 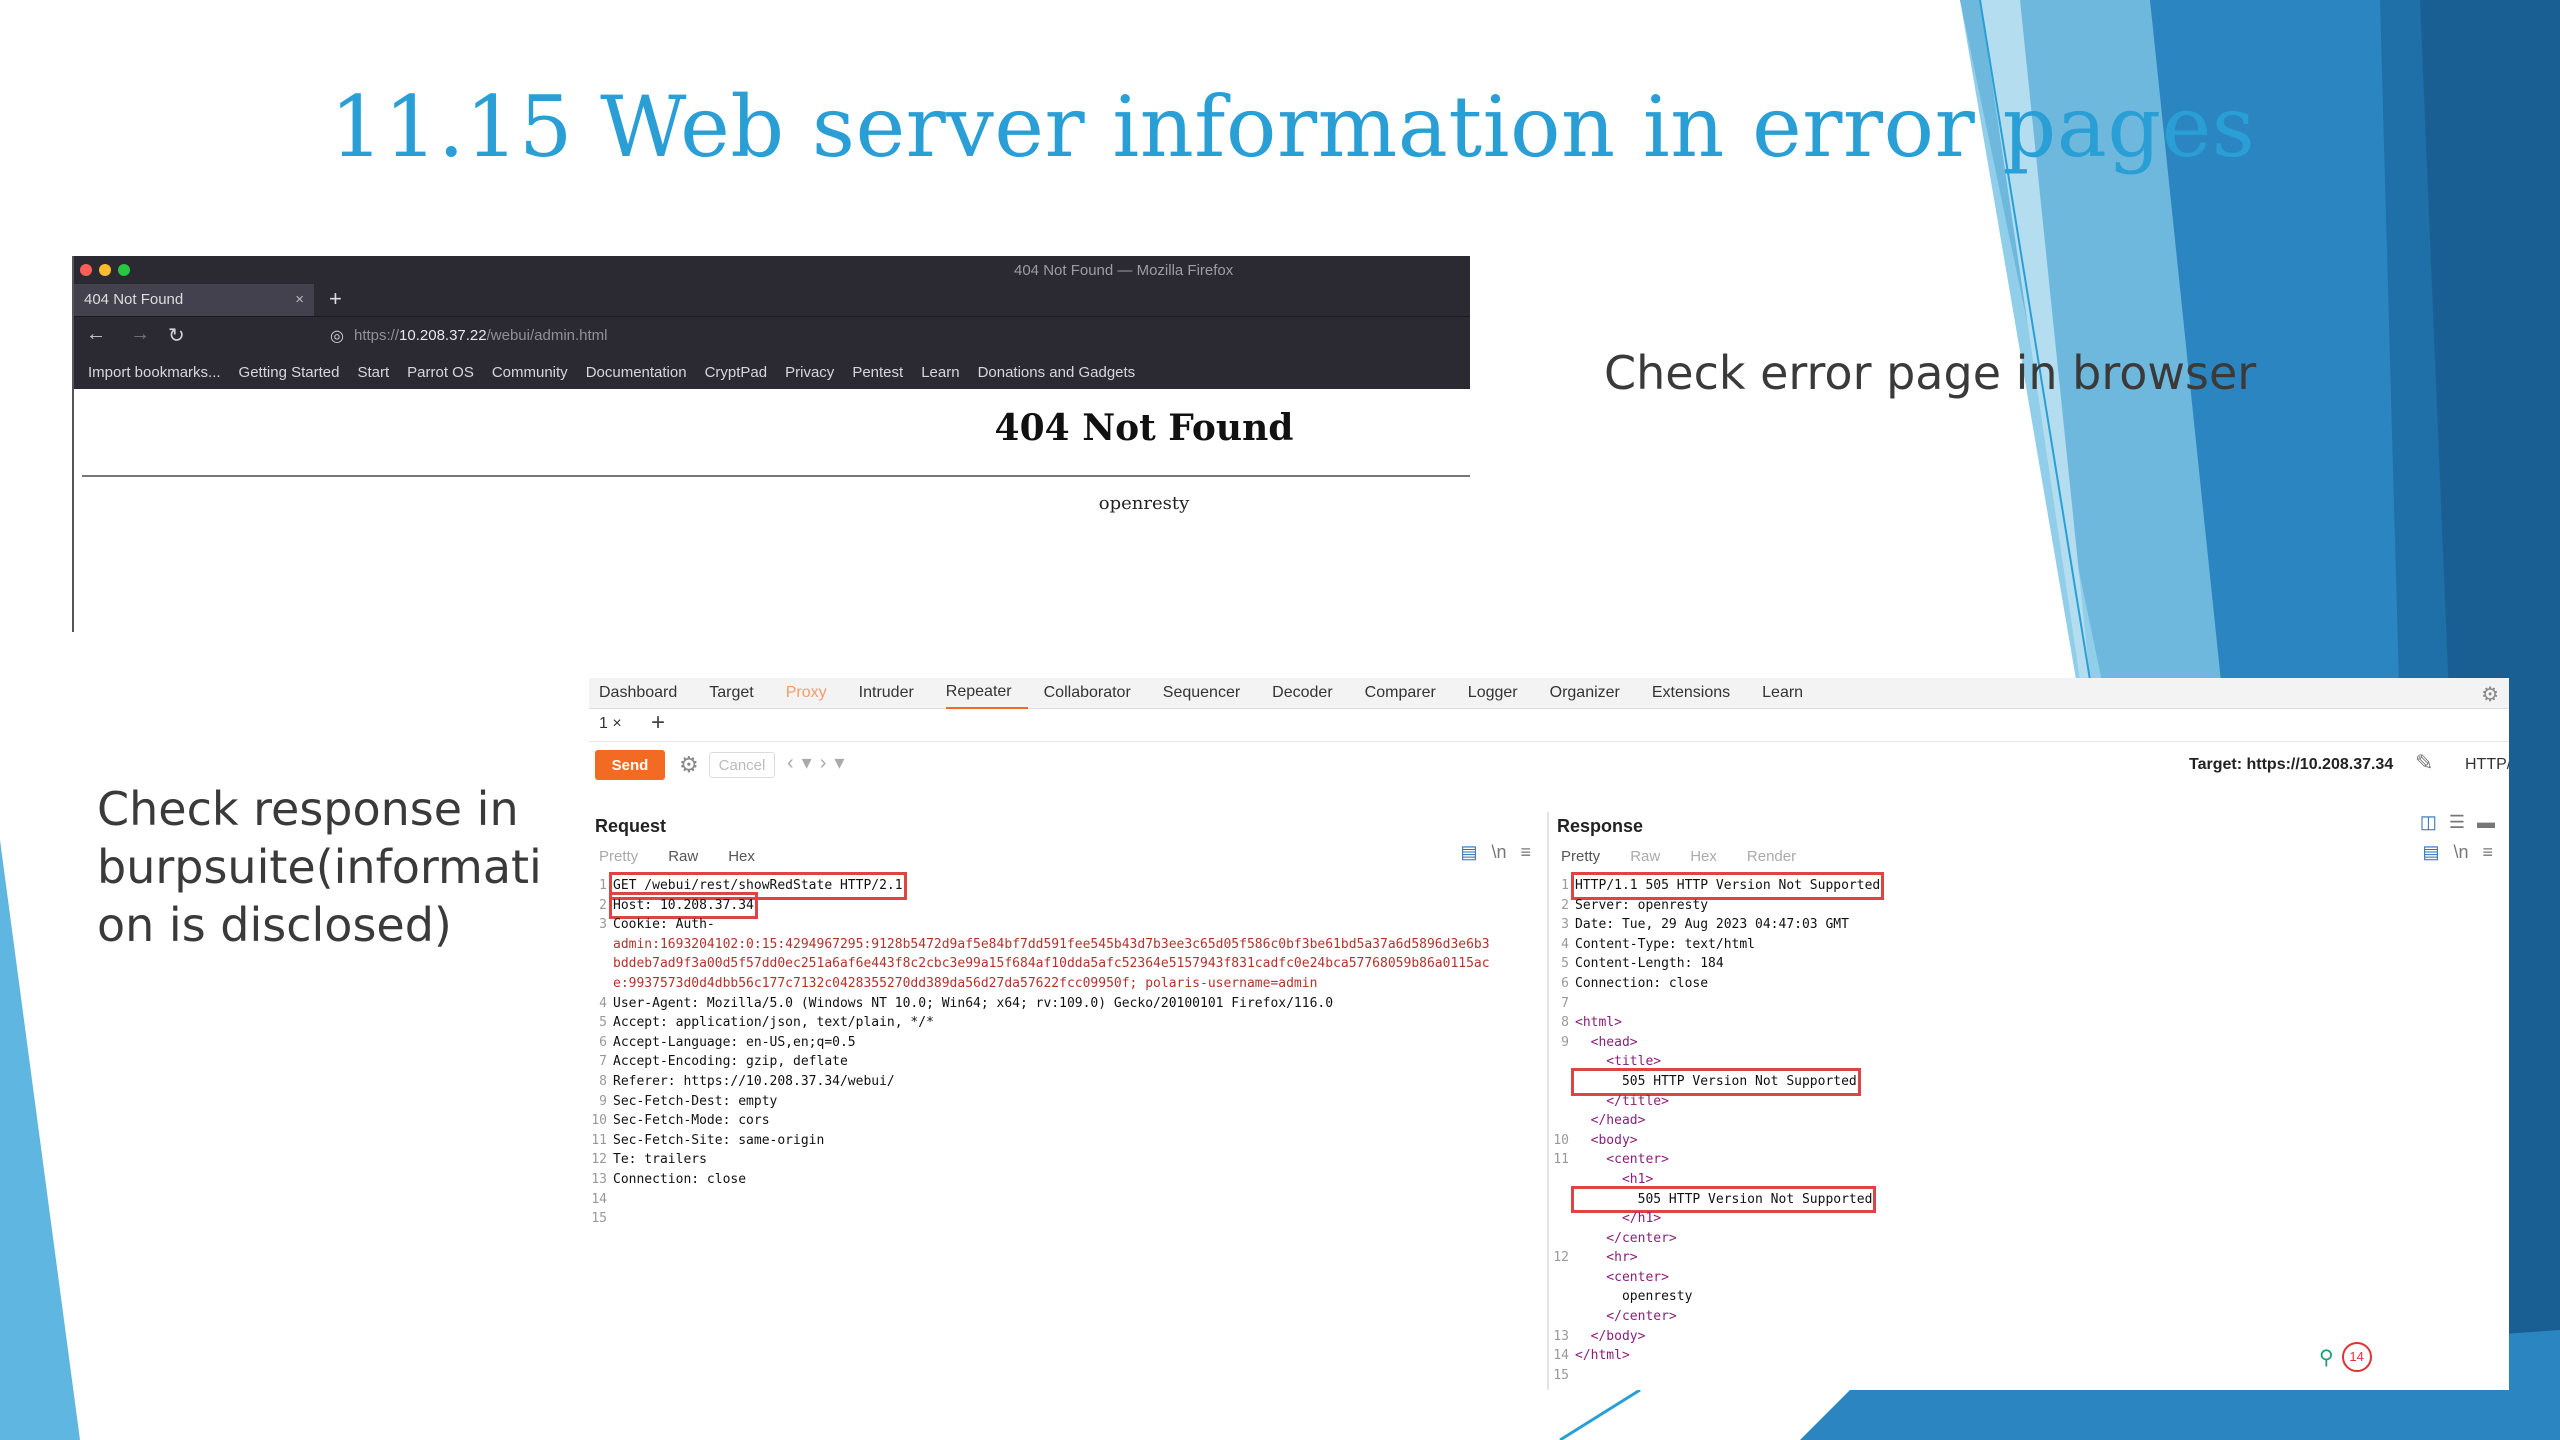 I want to click on menu-sequencer: Sequencer, so click(x=1209, y=693).